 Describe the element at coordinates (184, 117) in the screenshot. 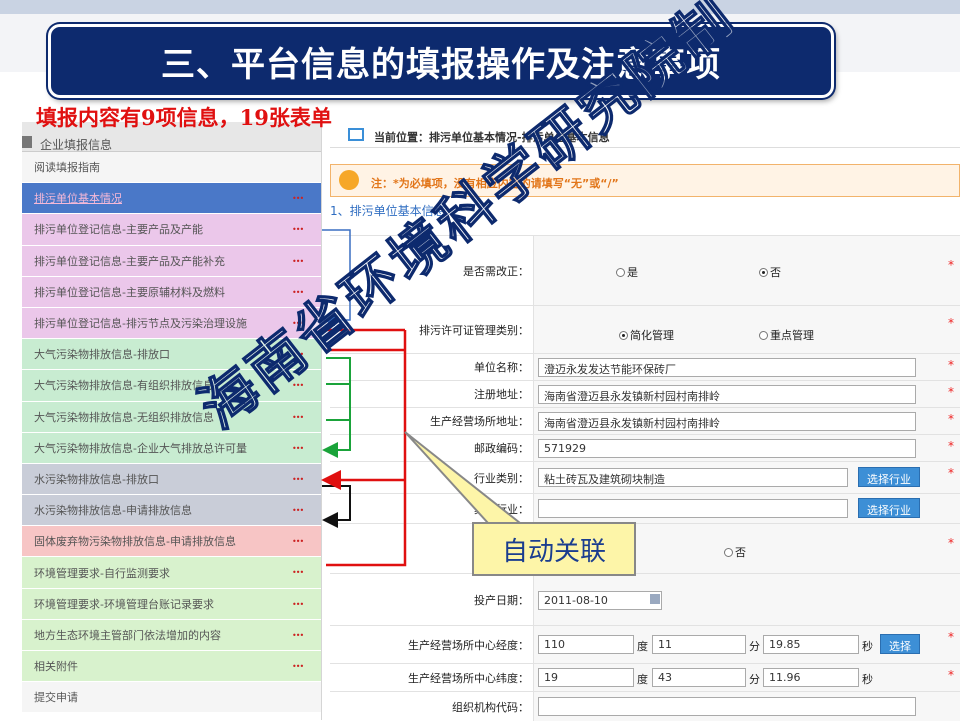

I see `slide-subtitle: 填报内容有9项信息，19张表单` at that location.